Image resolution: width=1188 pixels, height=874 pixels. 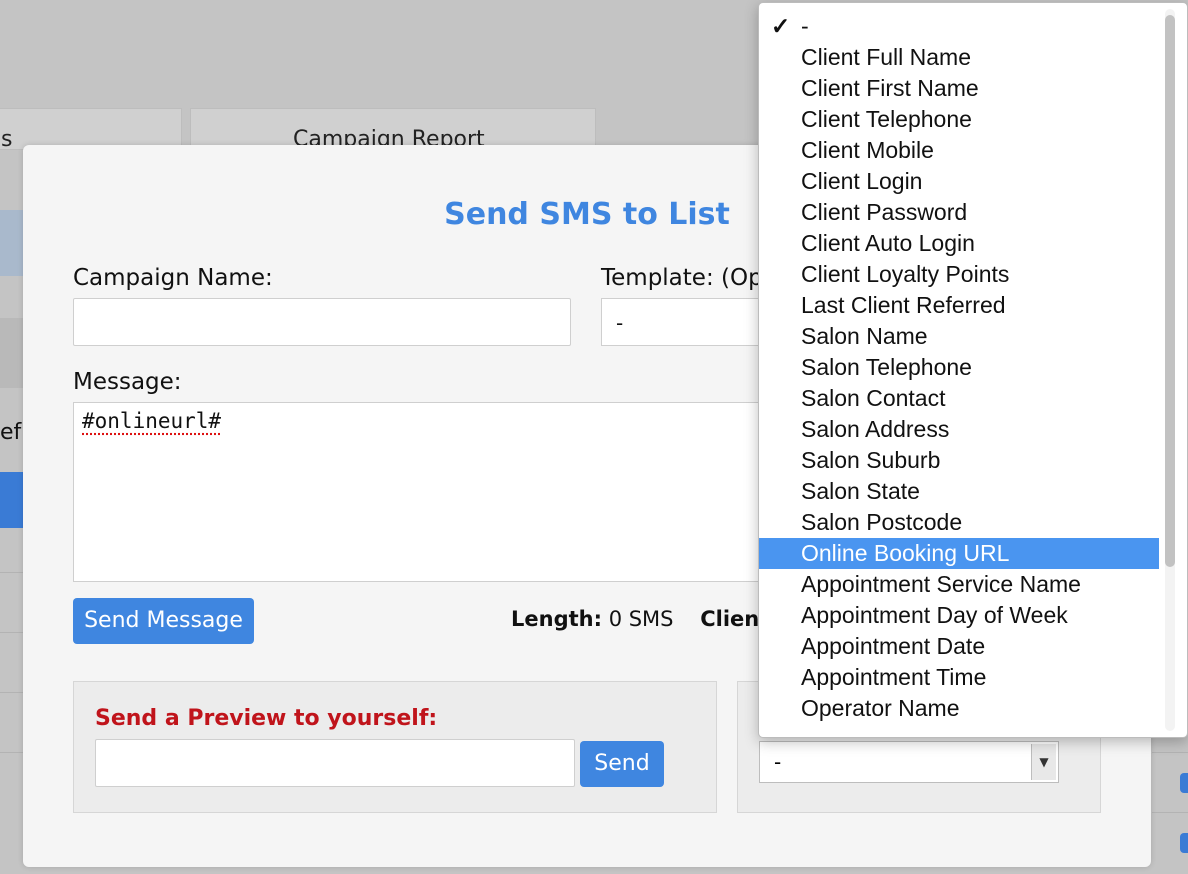 I want to click on menu-item-label: Client Auto Login, so click(x=888, y=243).